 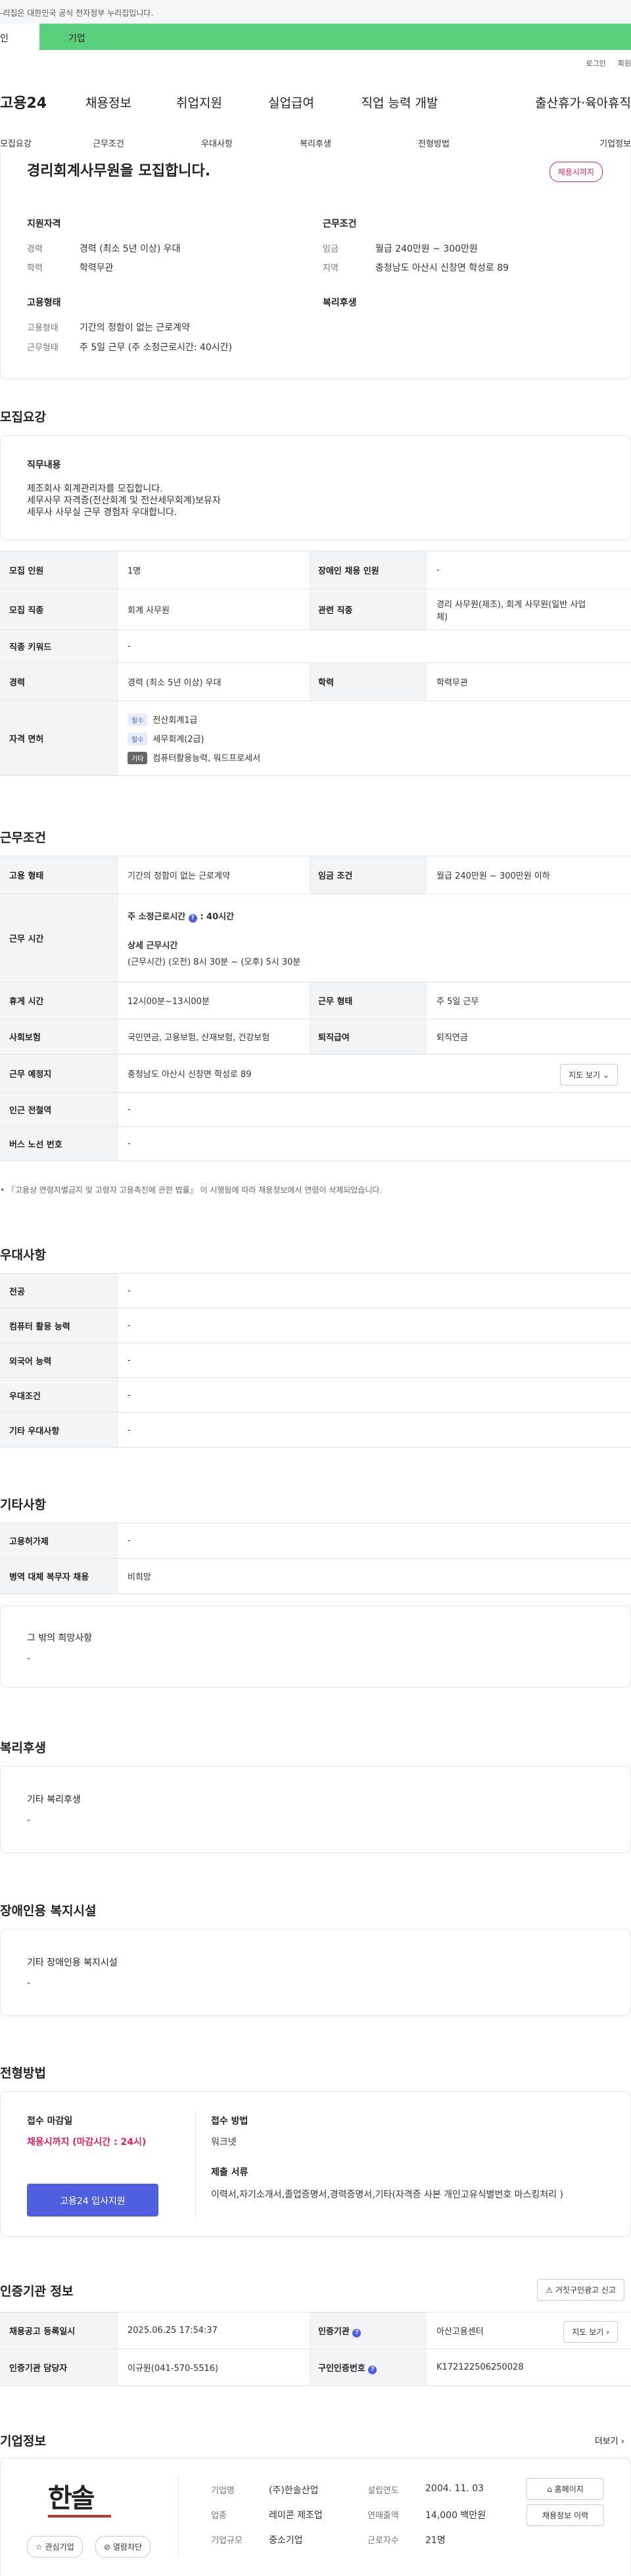 I want to click on table-header: 근무 시간, so click(x=59, y=938).